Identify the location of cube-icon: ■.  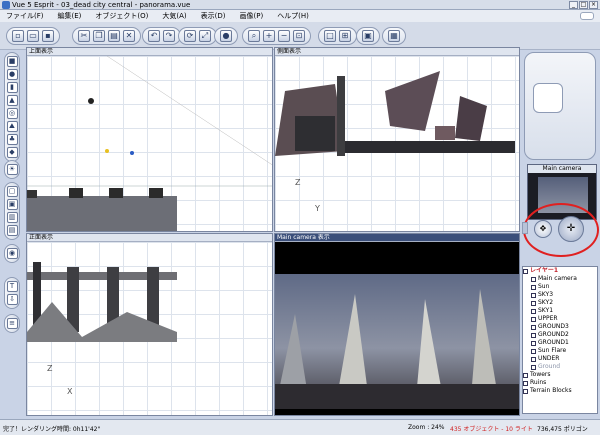
(12, 61).